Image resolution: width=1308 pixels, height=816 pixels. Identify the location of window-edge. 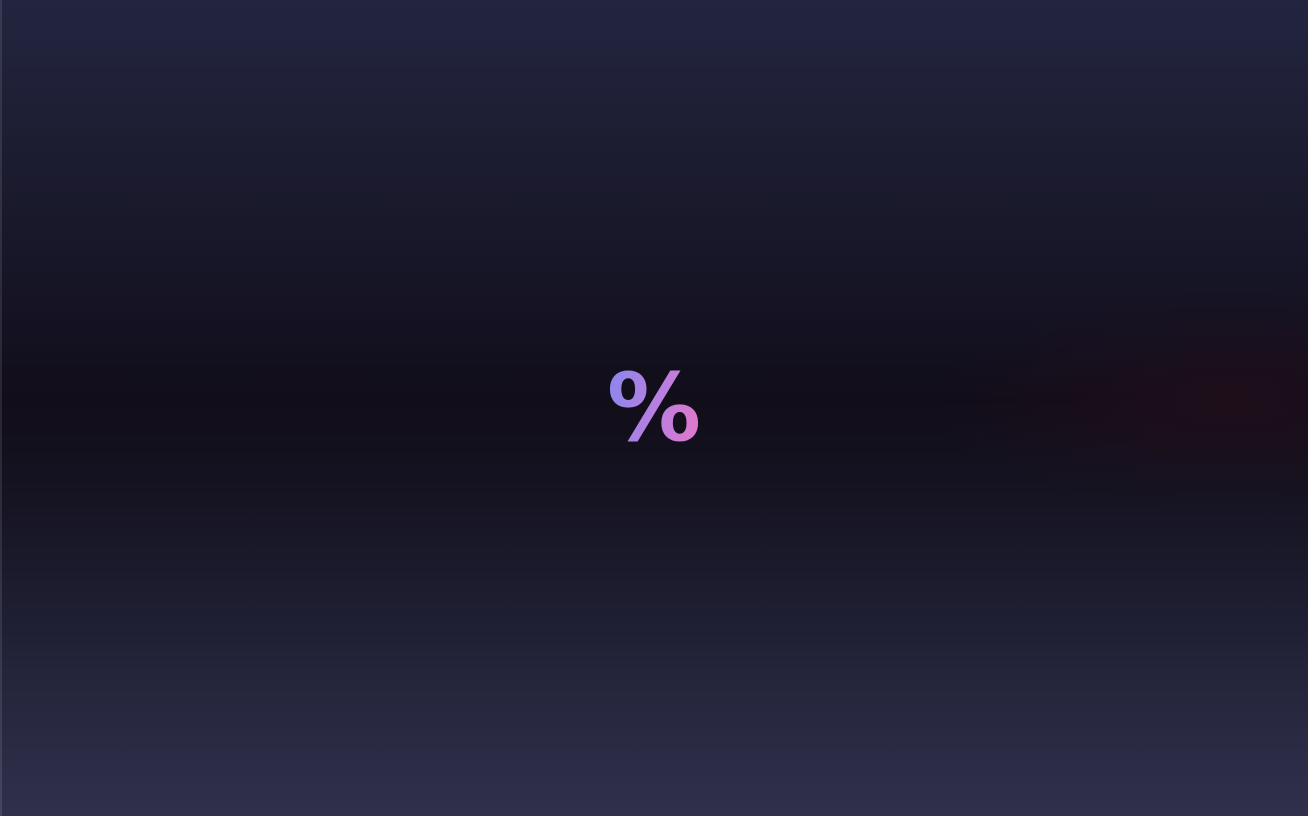
(1, 408).